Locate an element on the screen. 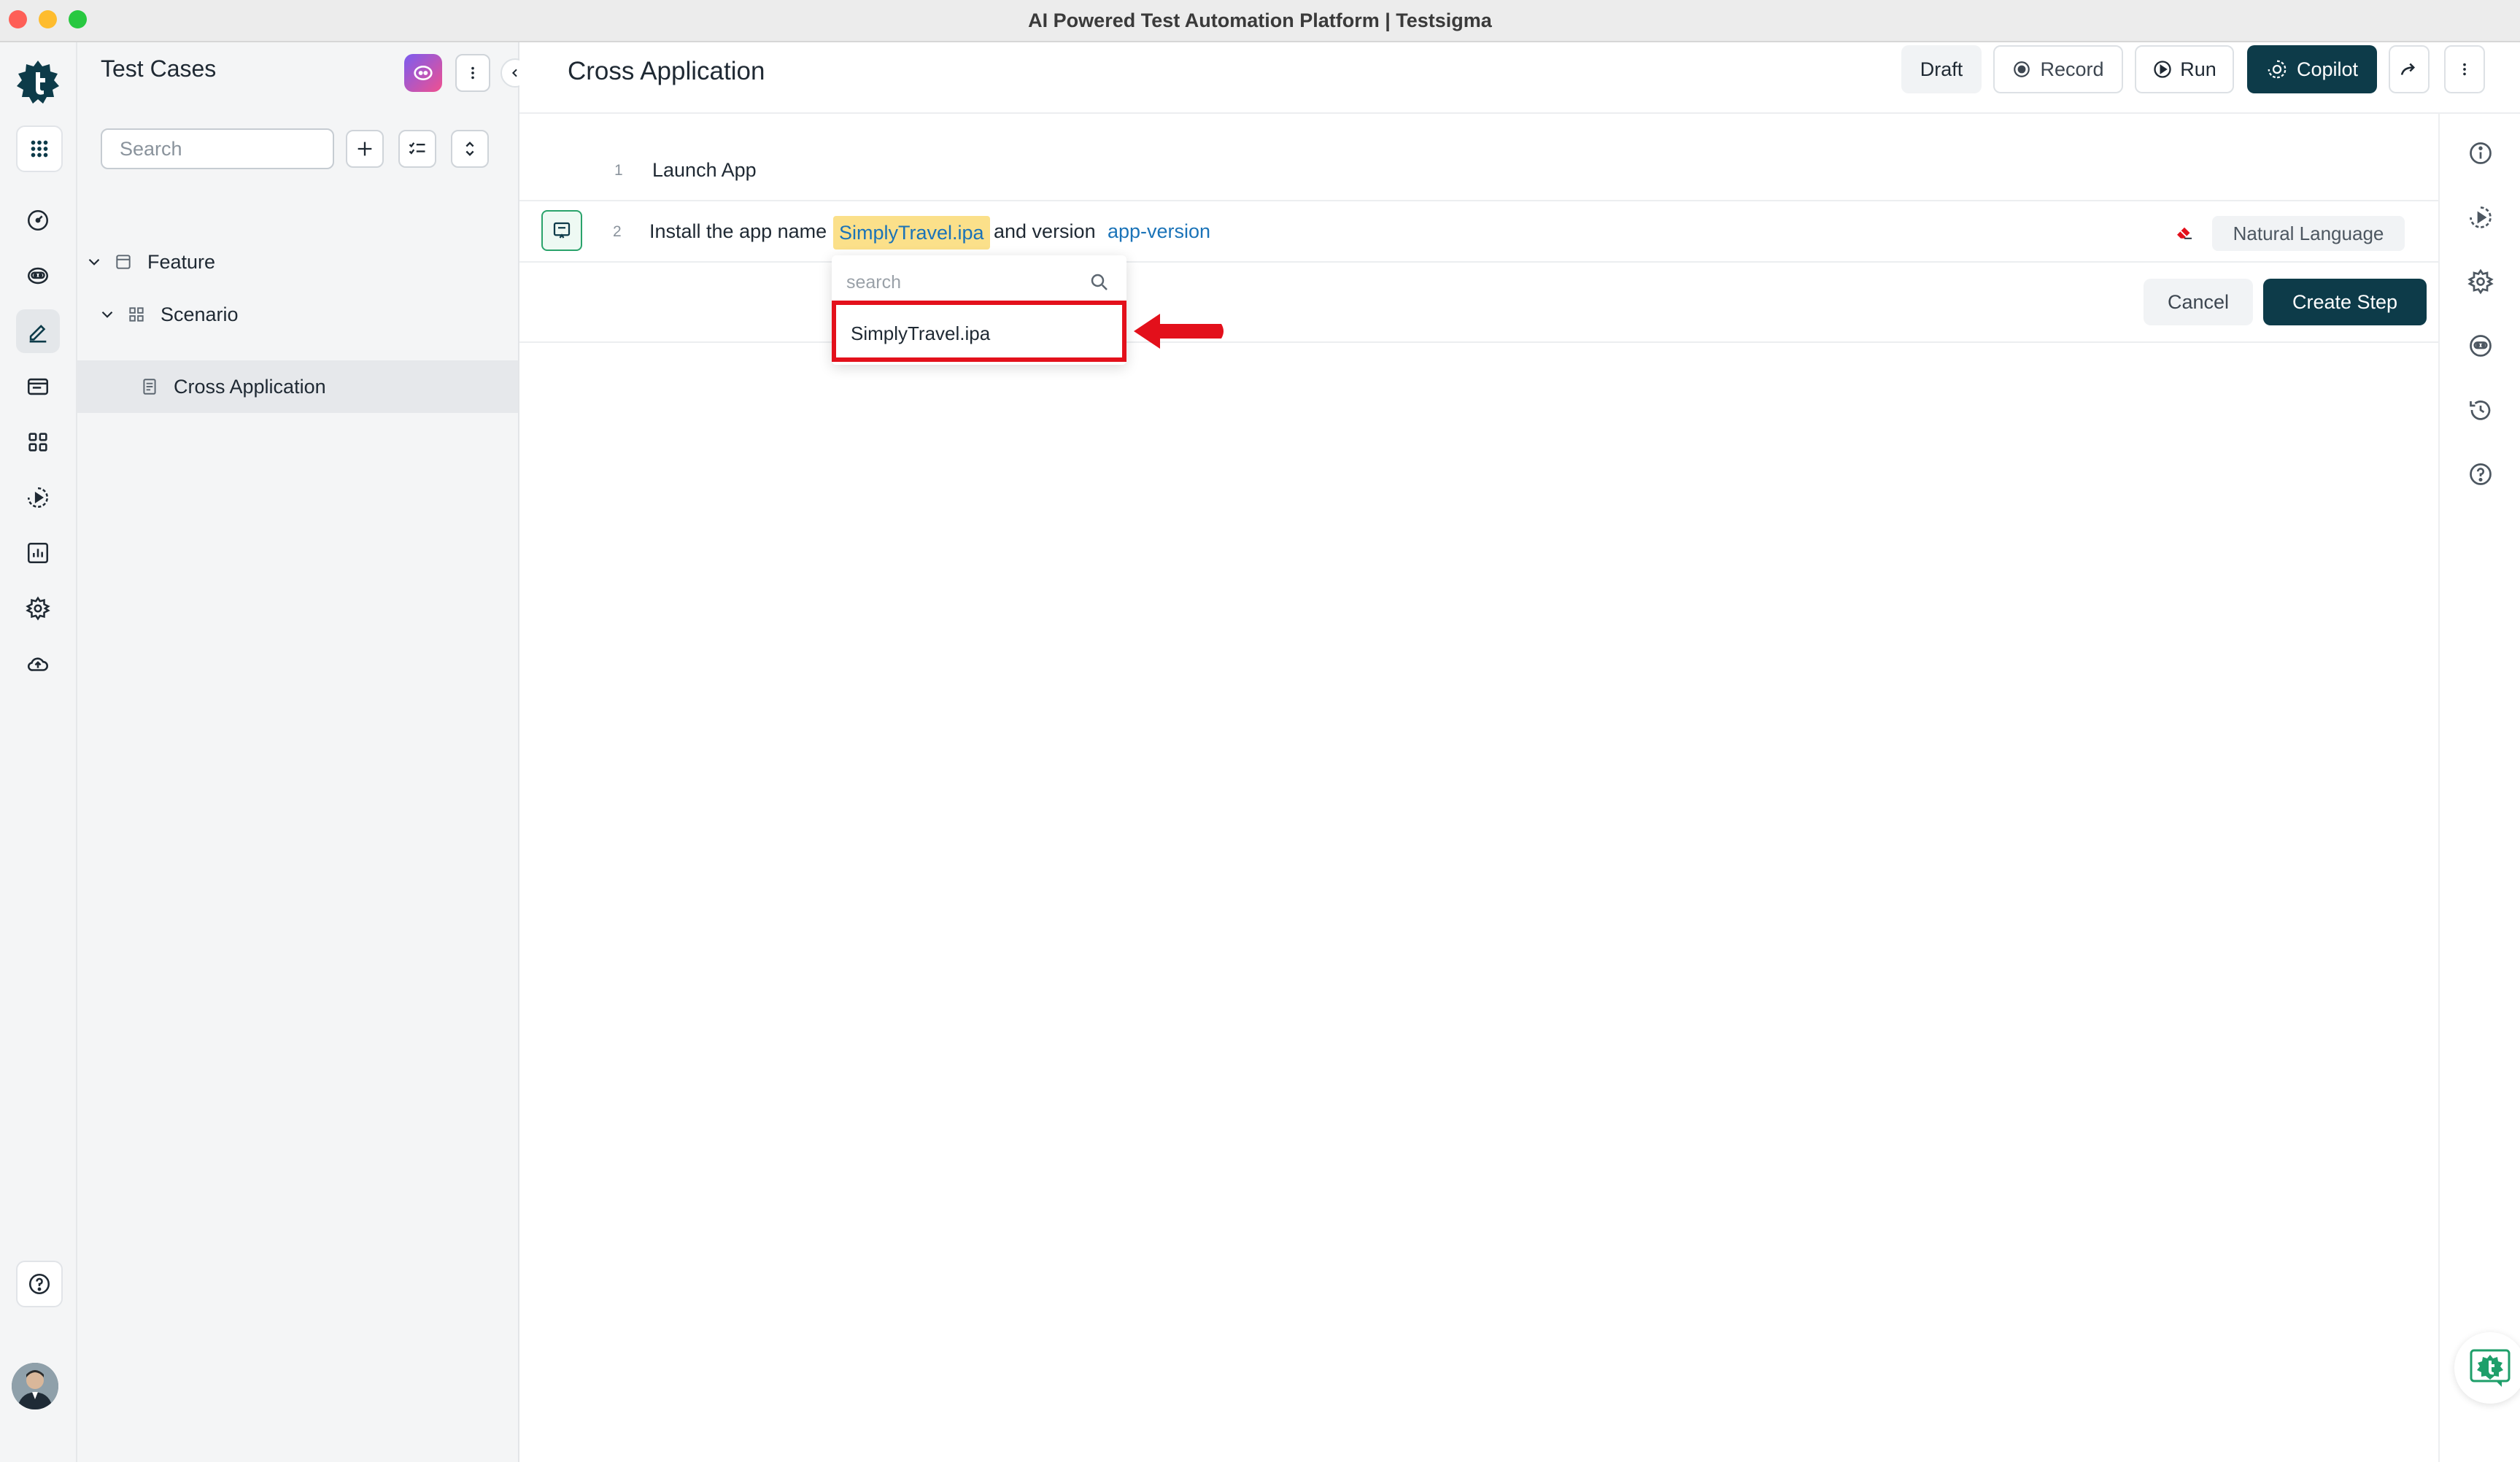 Image resolution: width=2520 pixels, height=1462 pixels. natural-language-mode-button: Natural Language is located at coordinates (2309, 233).